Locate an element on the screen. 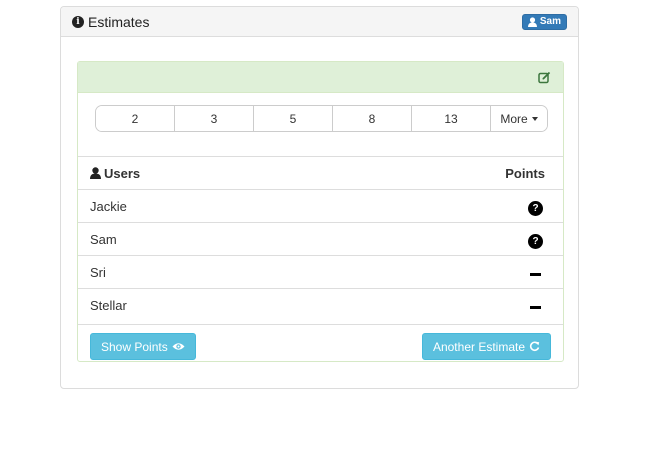 This screenshot has height=454, width=662. point-option-8: 8 is located at coordinates (372, 118).